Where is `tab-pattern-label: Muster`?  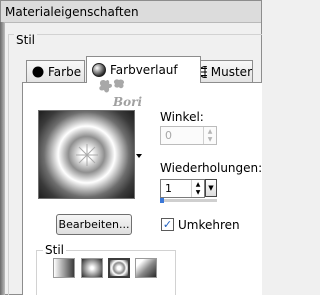 tab-pattern-label: Muster is located at coordinates (231, 71).